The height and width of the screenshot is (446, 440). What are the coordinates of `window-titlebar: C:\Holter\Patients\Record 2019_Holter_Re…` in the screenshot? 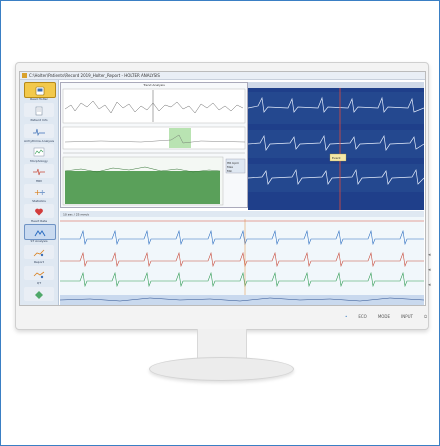 It's located at (222, 76).